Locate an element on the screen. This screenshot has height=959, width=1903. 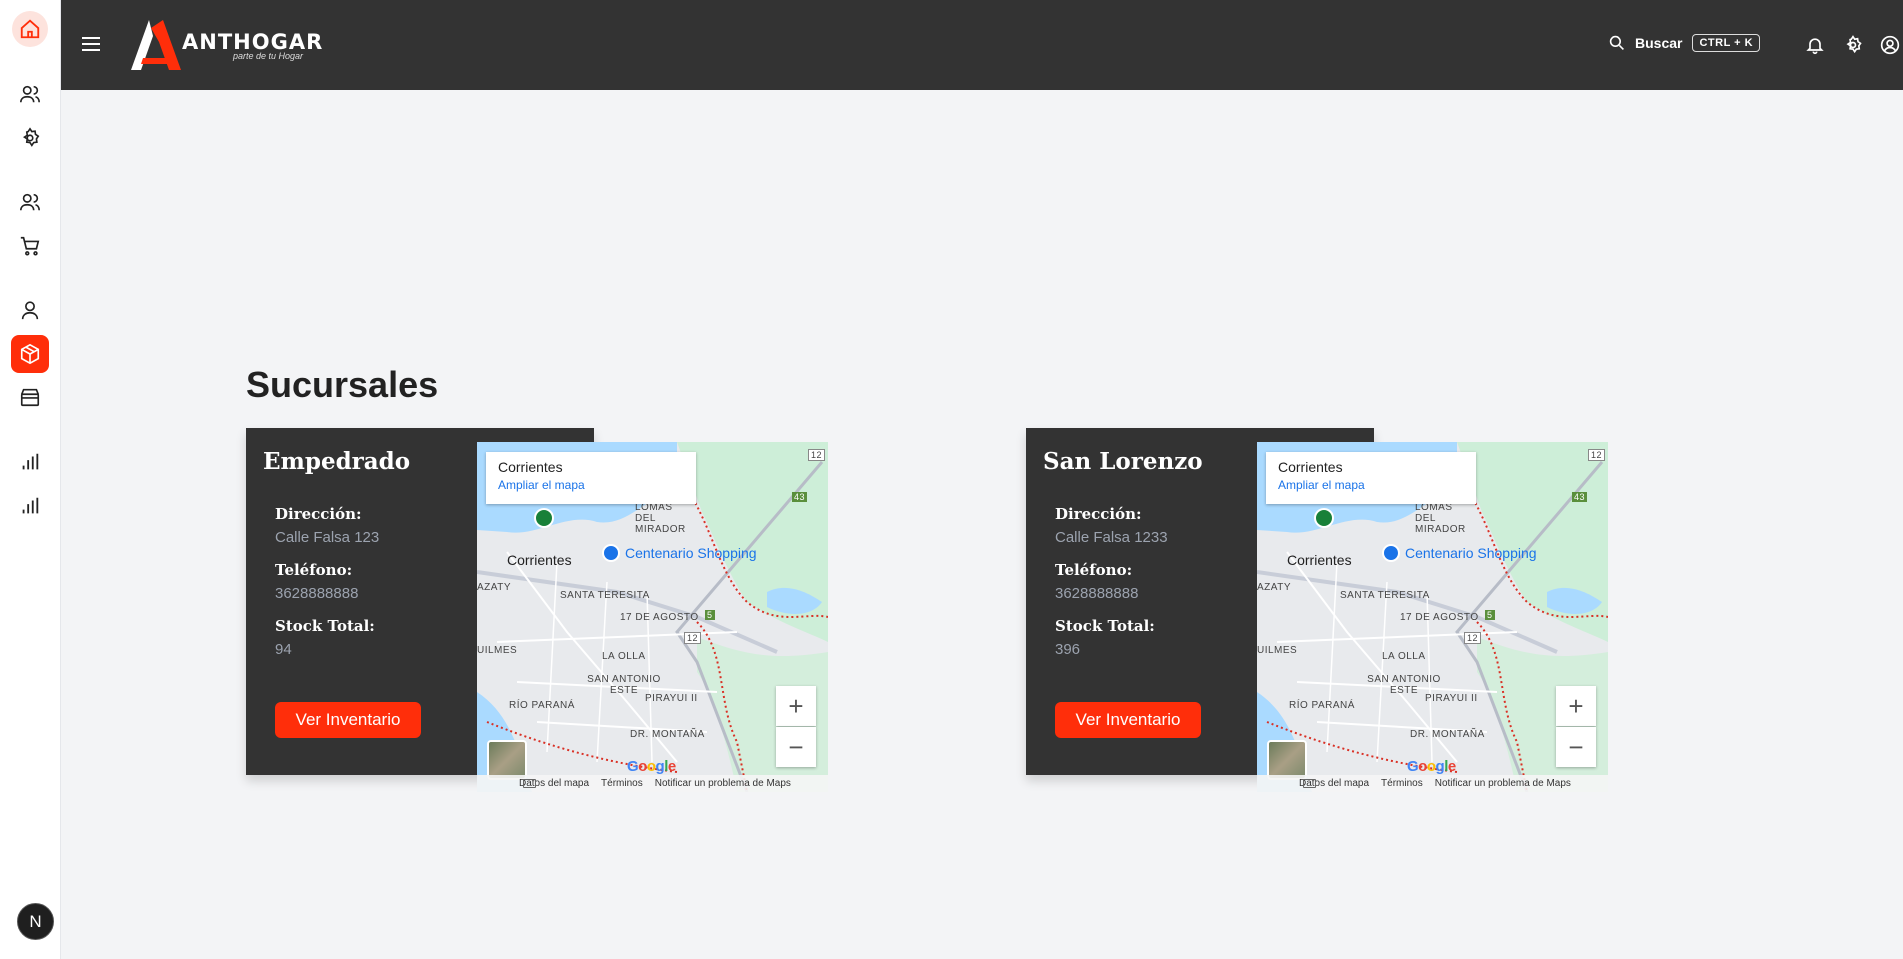
reports-icon is located at coordinates (30, 506).